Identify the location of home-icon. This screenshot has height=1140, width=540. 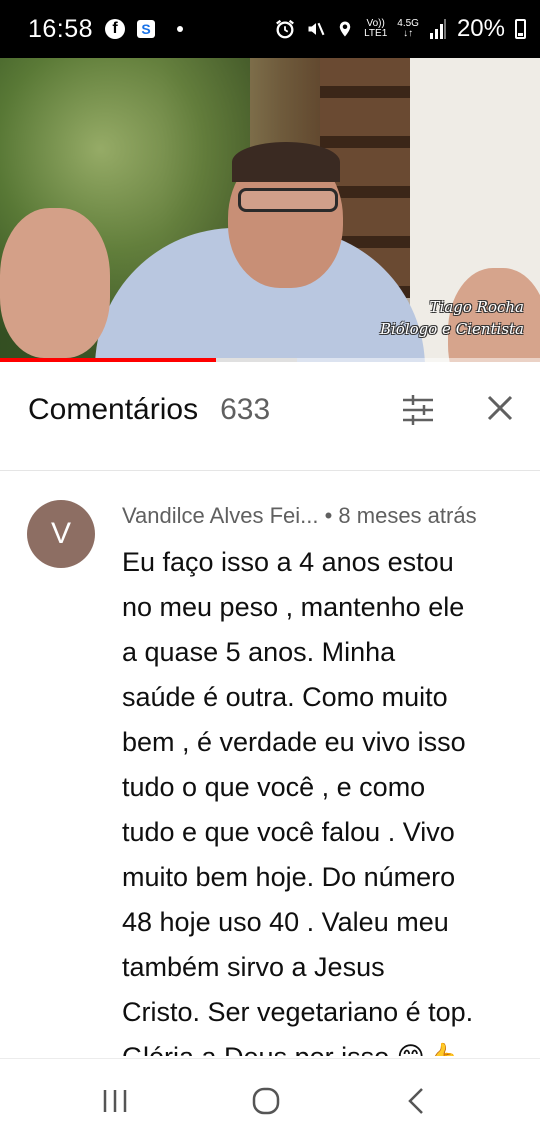
(266, 1101).